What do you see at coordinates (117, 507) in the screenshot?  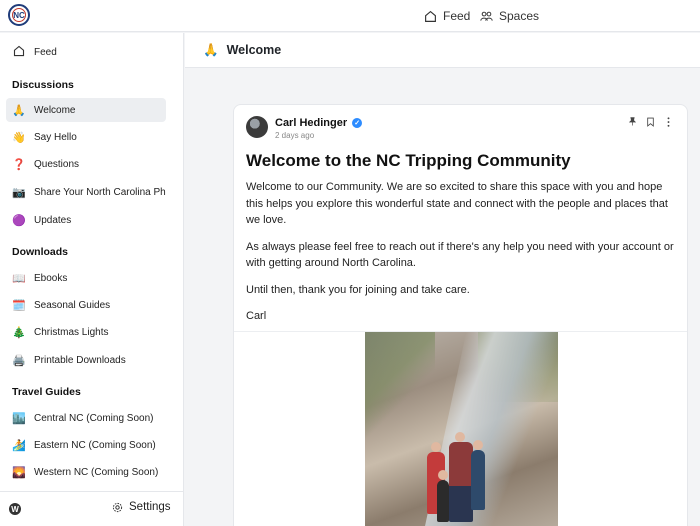 I see `gear-icon` at bounding box center [117, 507].